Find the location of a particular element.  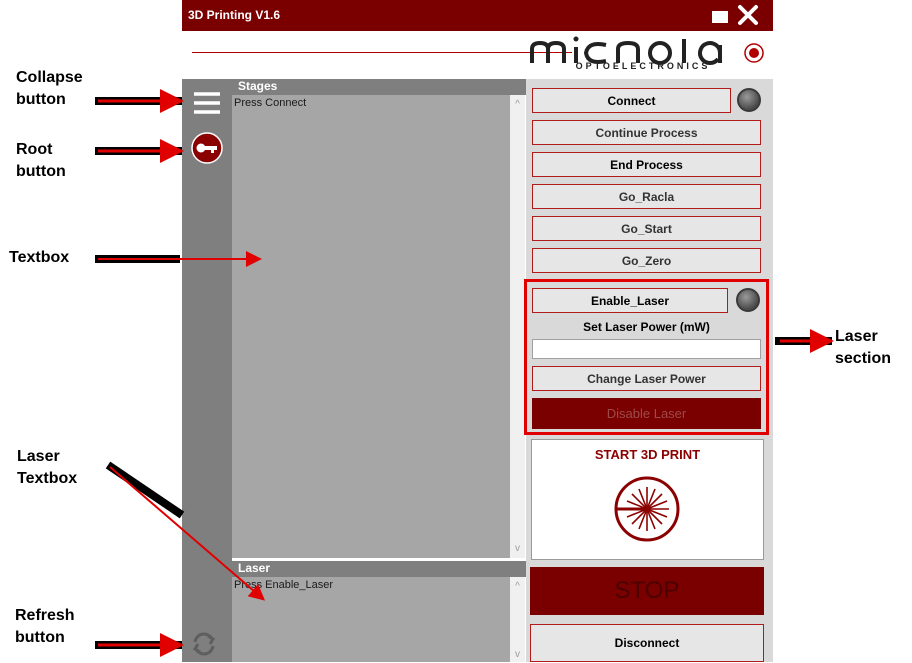

annotation-refresh: Refresh button is located at coordinates (45, 627).